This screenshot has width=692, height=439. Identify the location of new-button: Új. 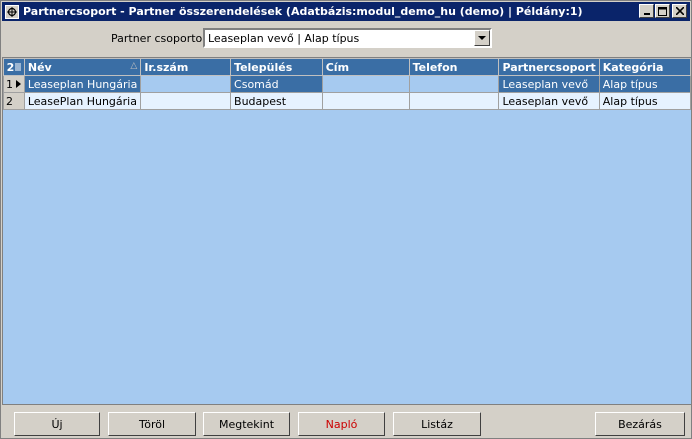
(57, 424).